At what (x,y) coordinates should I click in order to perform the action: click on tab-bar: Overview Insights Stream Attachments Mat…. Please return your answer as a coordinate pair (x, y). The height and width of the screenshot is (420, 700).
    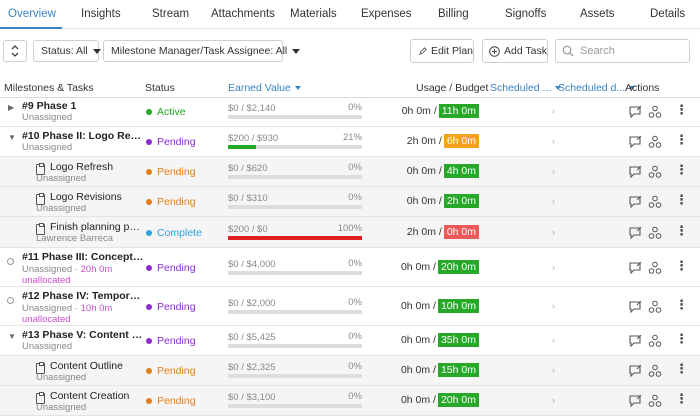
    Looking at the image, I should click on (350, 14).